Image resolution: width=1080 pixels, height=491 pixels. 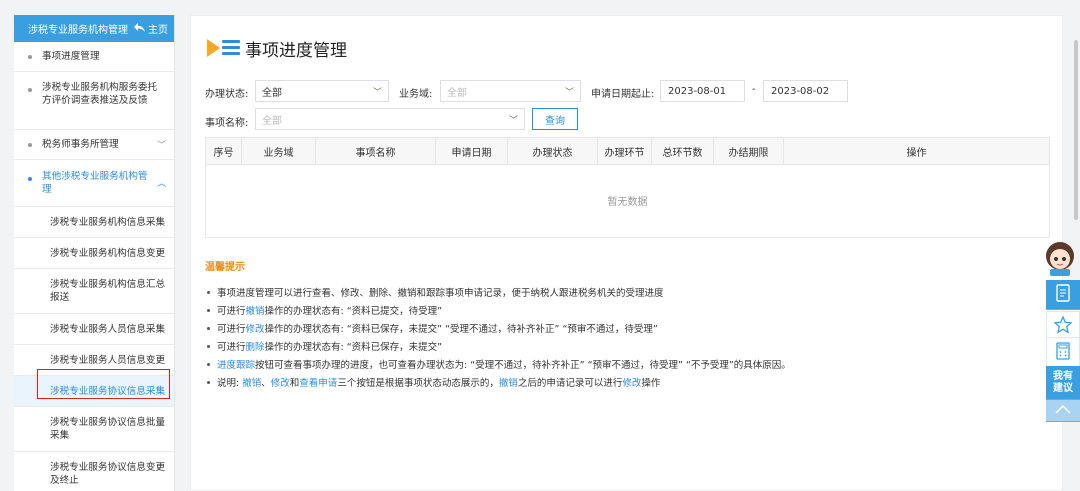 I want to click on tip-text-segment: 和, so click(x=294, y=383).